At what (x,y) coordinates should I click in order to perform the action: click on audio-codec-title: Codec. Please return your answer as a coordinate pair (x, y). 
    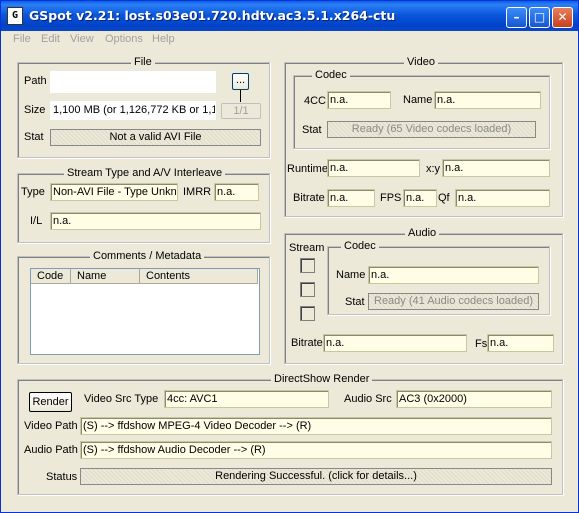
    Looking at the image, I should click on (360, 246).